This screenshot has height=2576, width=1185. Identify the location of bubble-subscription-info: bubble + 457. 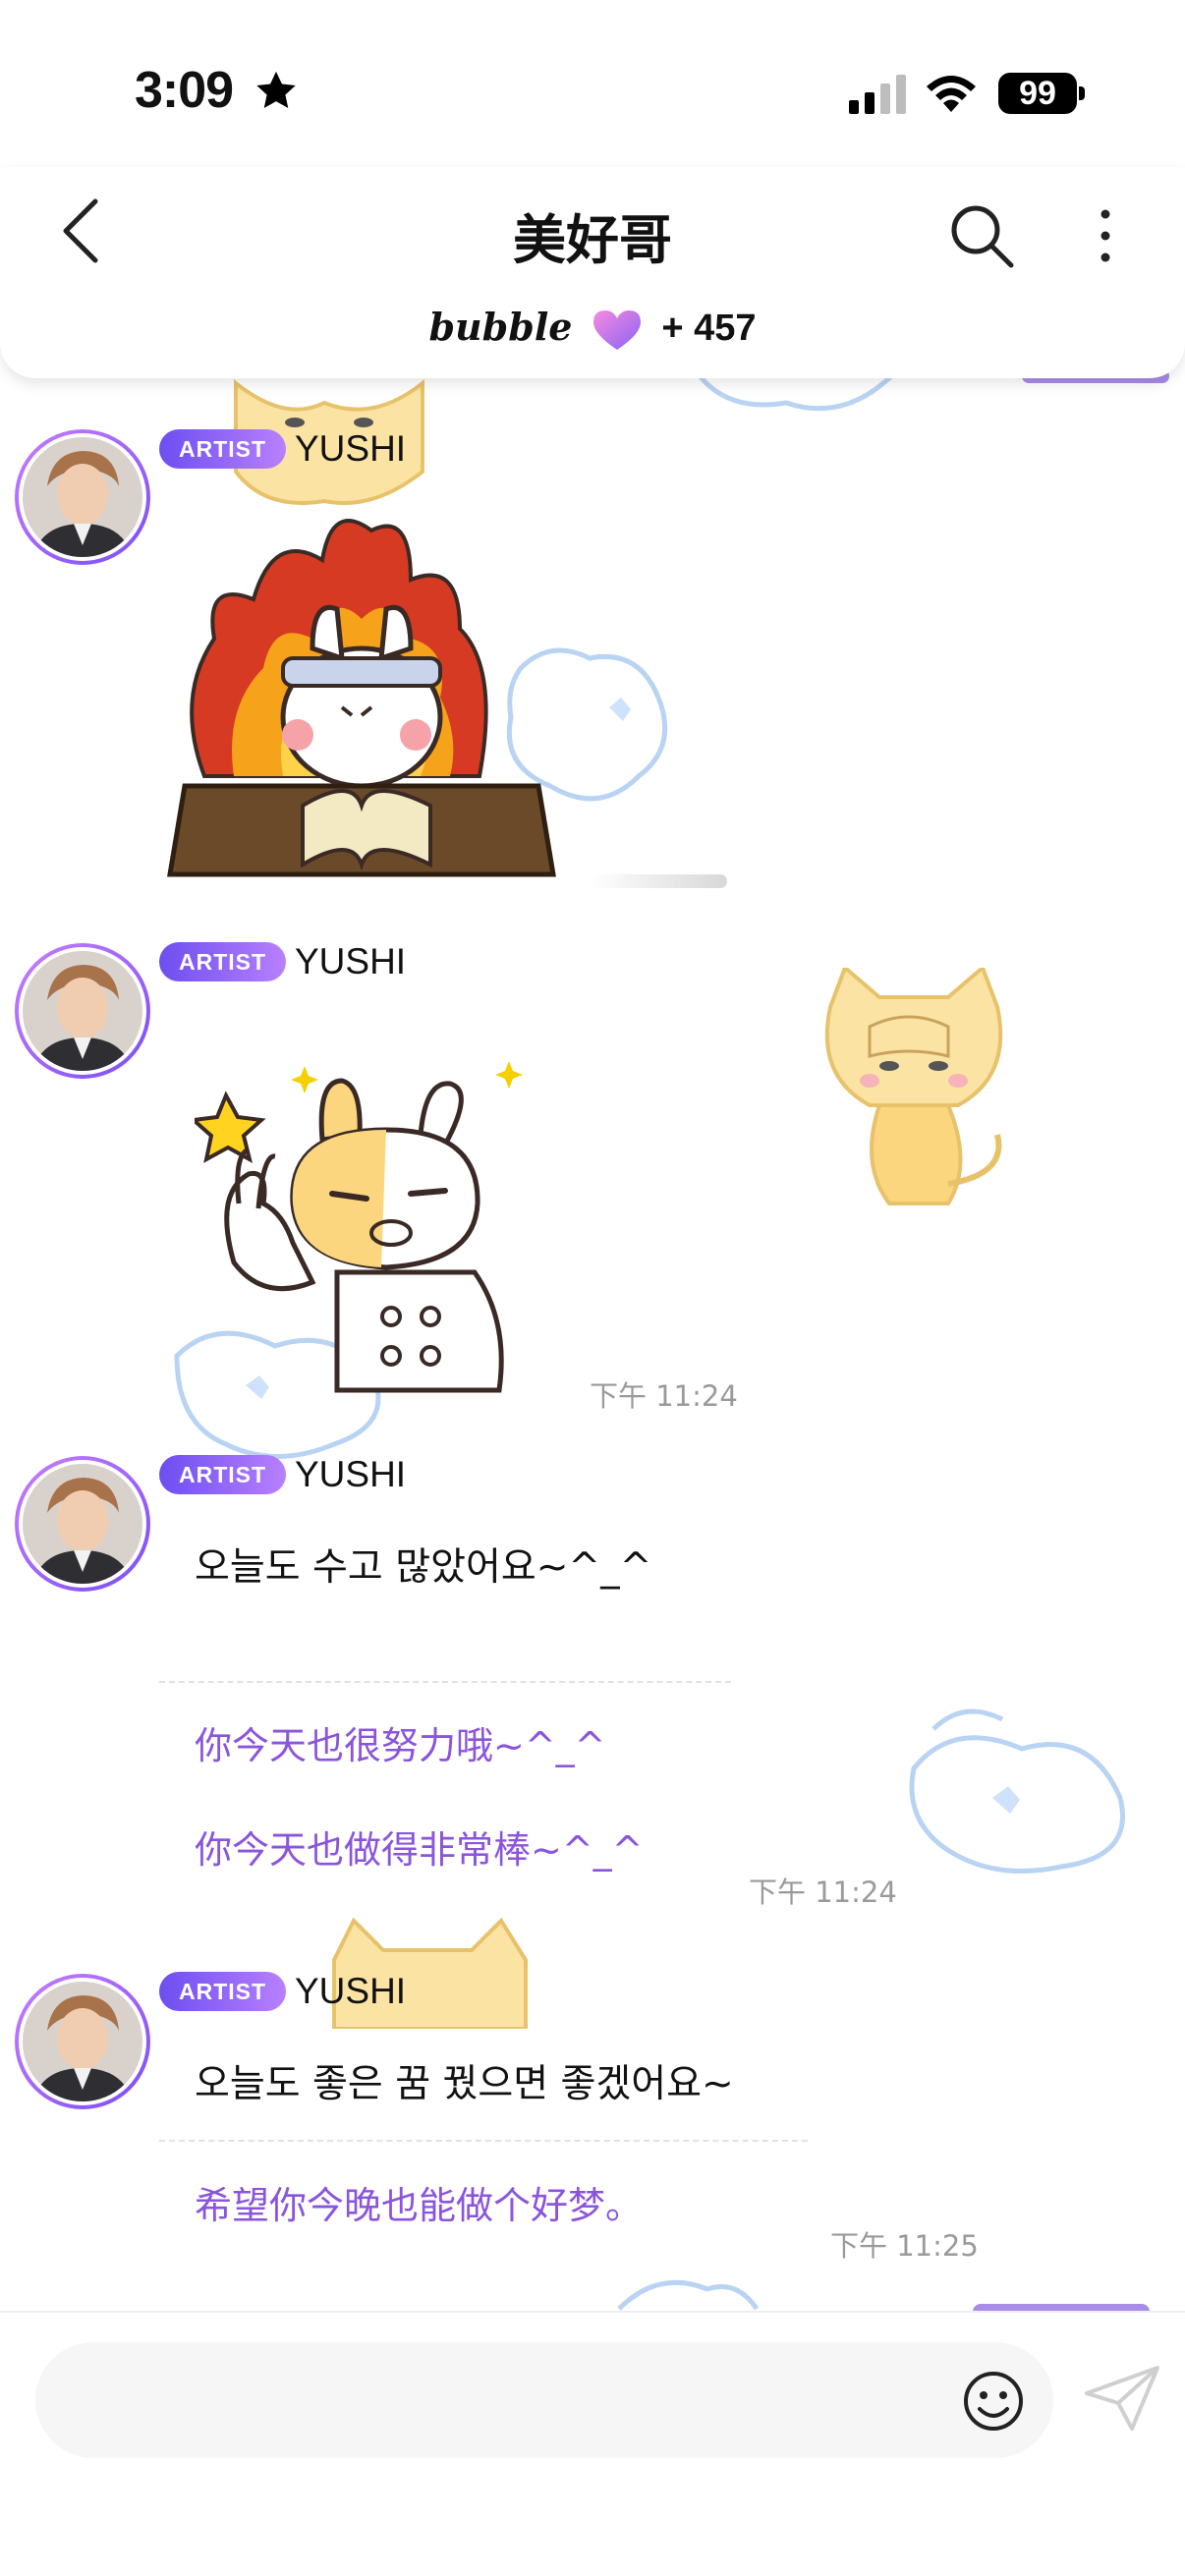
(592, 328).